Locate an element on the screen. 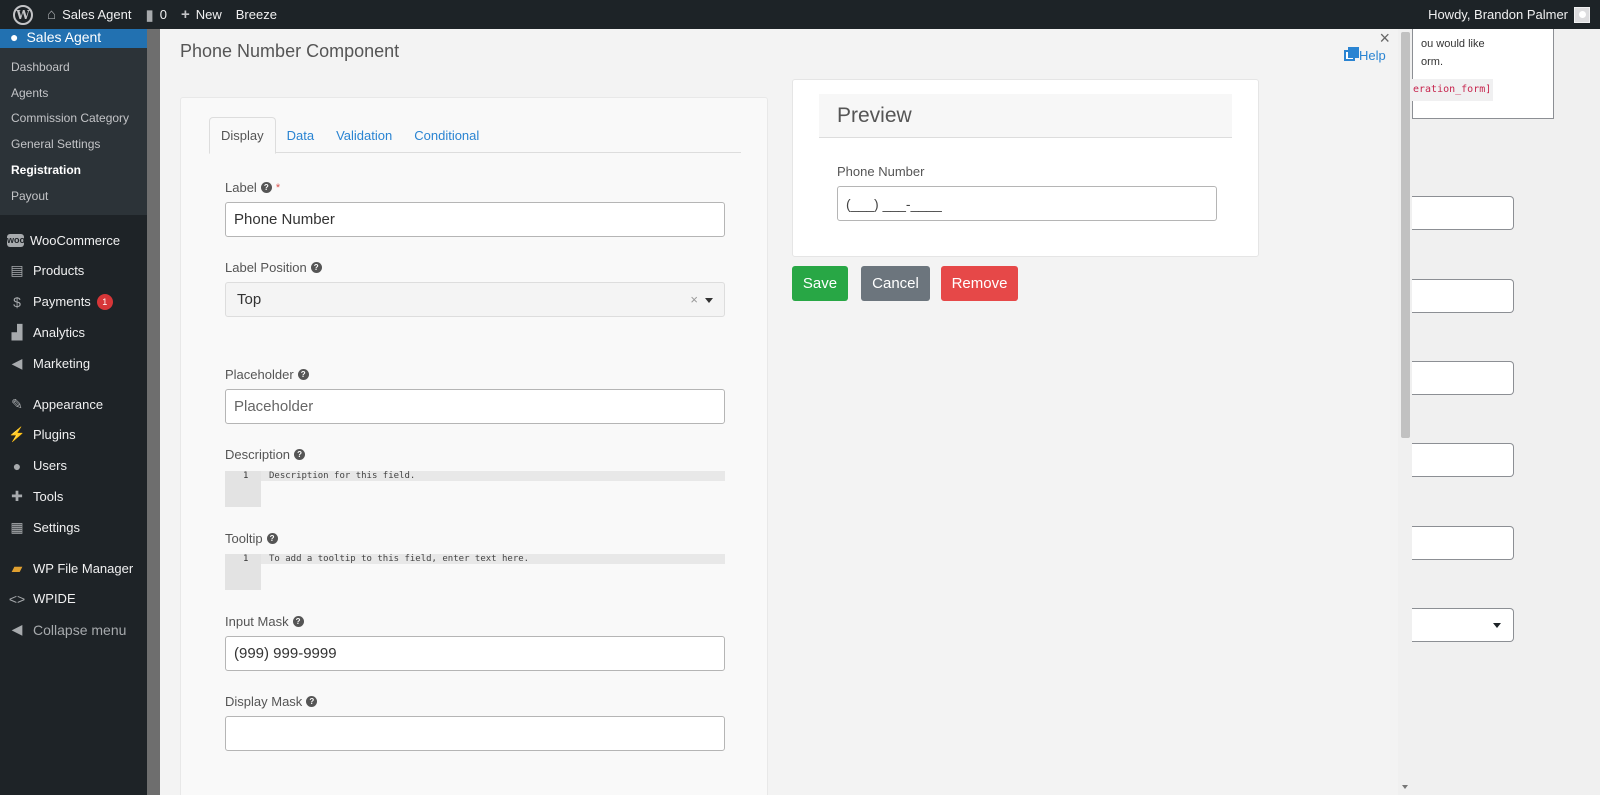 The height and width of the screenshot is (795, 1600). remove-button: Remove is located at coordinates (979, 283).